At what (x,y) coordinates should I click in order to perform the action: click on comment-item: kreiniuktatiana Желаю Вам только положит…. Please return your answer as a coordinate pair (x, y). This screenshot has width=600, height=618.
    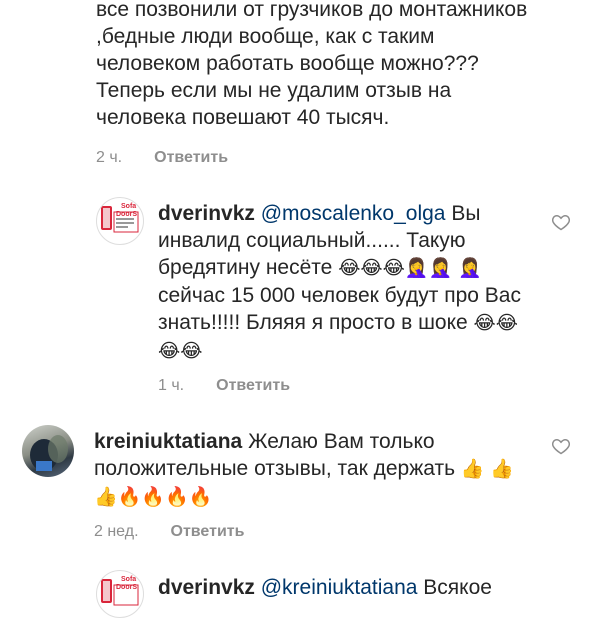
    Looking at the image, I should click on (314, 484).